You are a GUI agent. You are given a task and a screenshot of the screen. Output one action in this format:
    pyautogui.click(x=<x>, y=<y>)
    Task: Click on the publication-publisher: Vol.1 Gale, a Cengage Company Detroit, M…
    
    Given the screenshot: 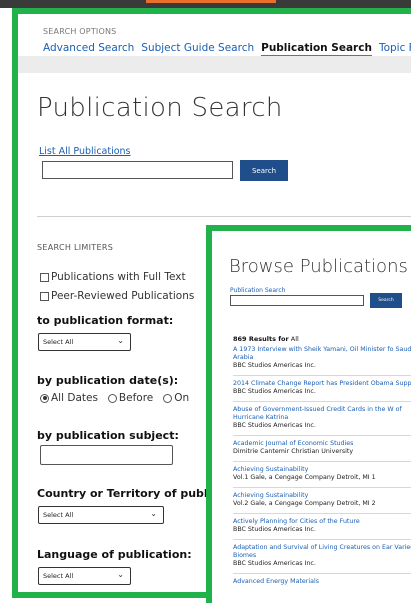 What is the action you would take?
    pyautogui.click(x=304, y=477)
    